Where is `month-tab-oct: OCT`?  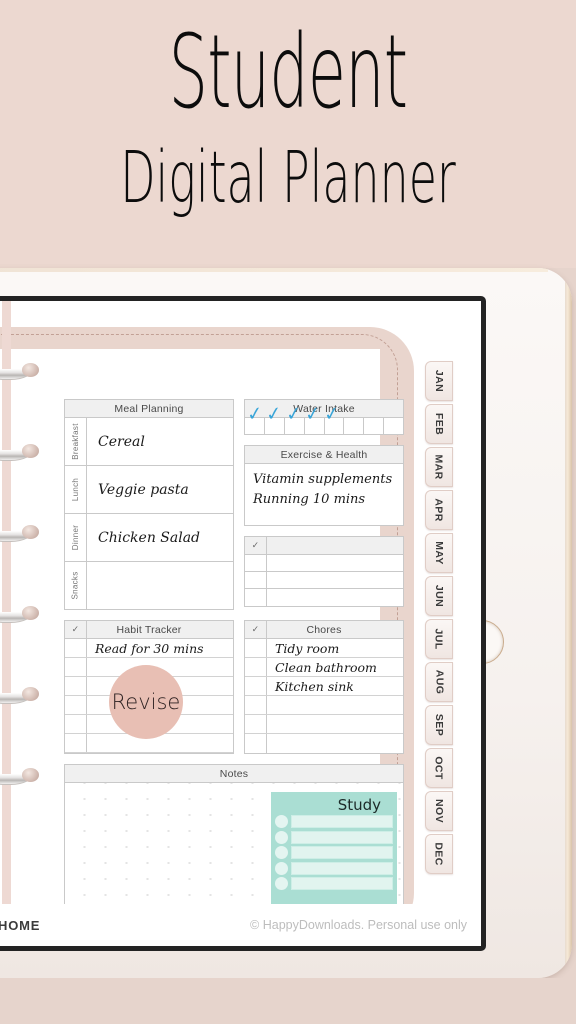
month-tab-oct: OCT is located at coordinates (439, 768).